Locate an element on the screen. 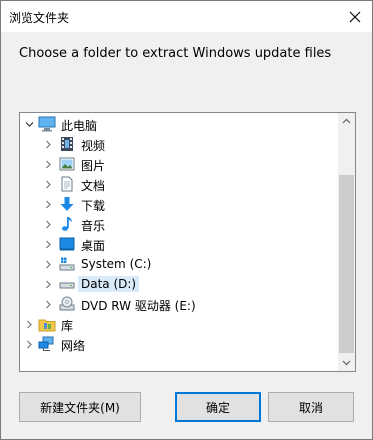  tree-item-data-drive: Data (D:) is located at coordinates (179, 284).